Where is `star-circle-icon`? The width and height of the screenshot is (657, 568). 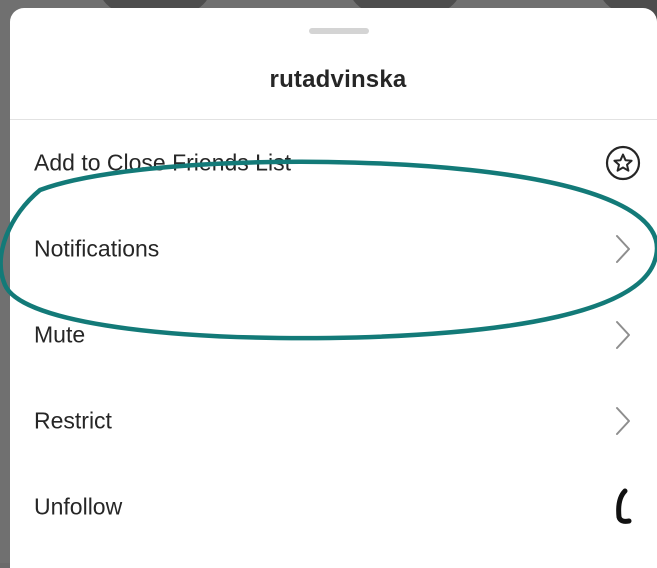
star-circle-icon is located at coordinates (623, 163).